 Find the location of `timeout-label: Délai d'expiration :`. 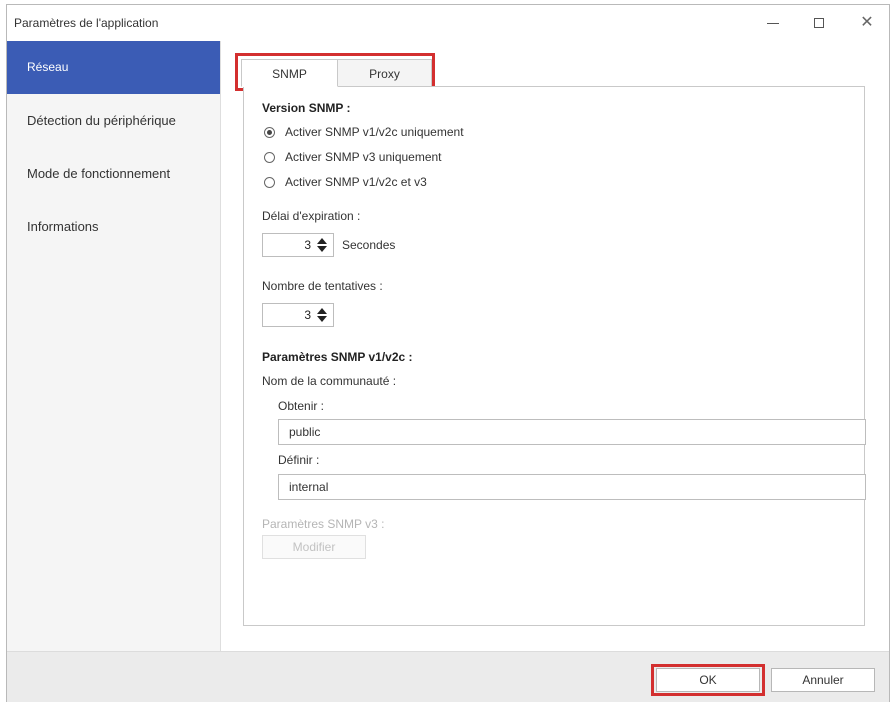

timeout-label: Délai d'expiration : is located at coordinates (311, 216).